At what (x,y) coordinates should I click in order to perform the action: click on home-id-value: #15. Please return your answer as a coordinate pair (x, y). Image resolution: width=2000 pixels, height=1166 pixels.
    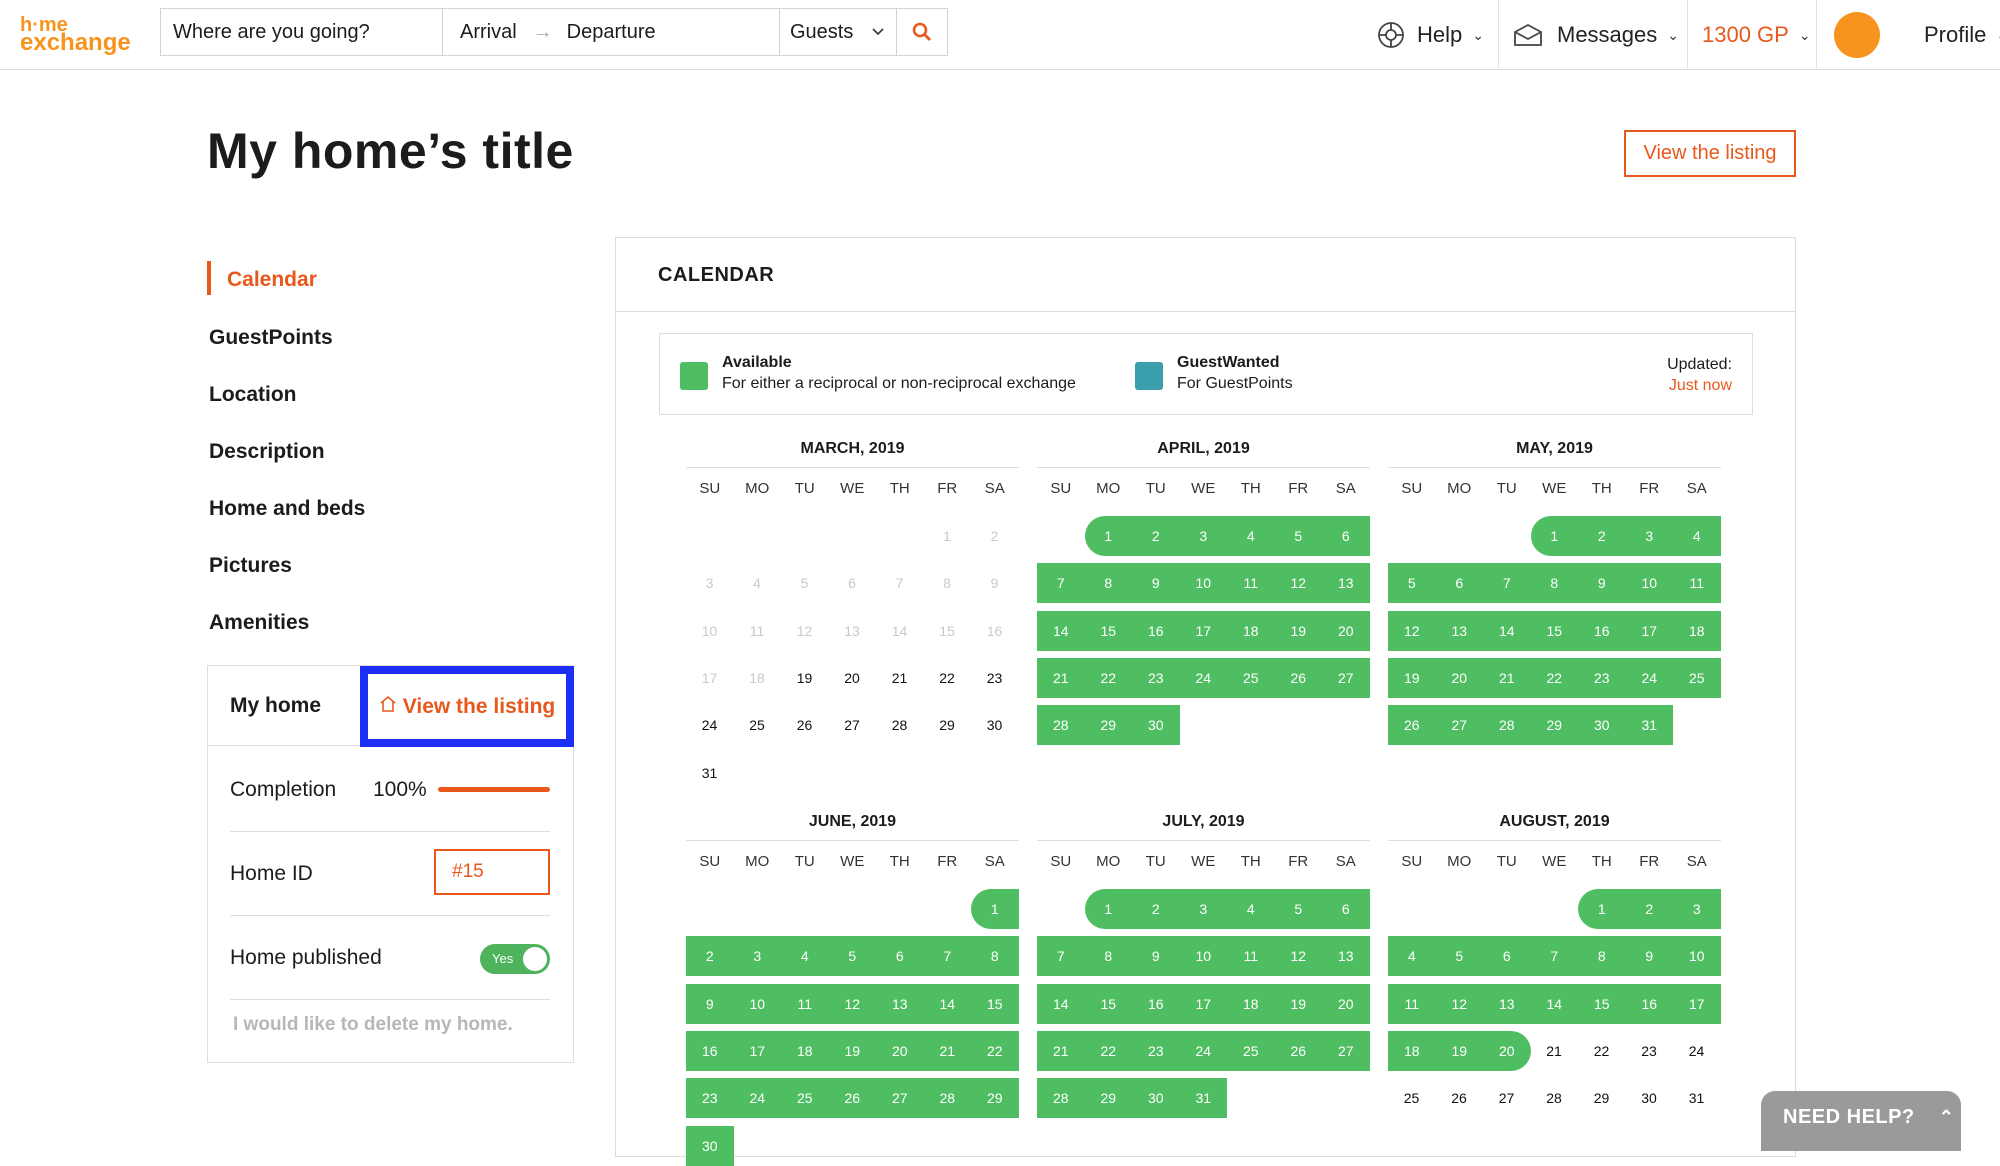
    Looking at the image, I should click on (492, 872).